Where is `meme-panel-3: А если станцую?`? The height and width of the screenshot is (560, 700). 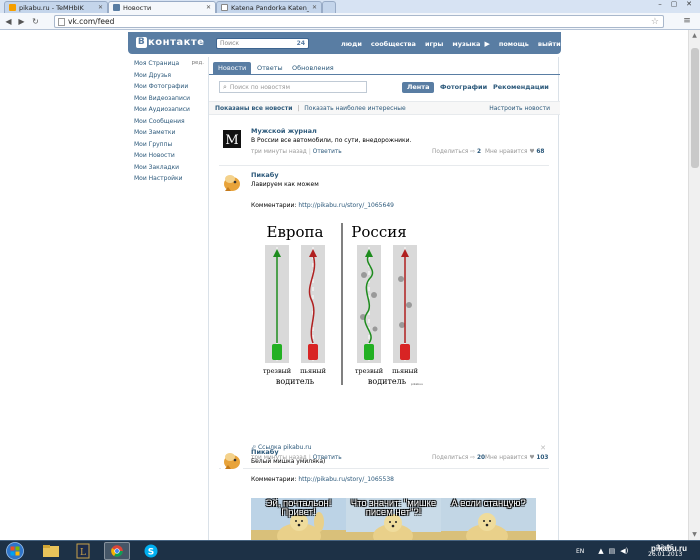
meme-panel-3: А если станцую? is located at coordinates (488, 519).